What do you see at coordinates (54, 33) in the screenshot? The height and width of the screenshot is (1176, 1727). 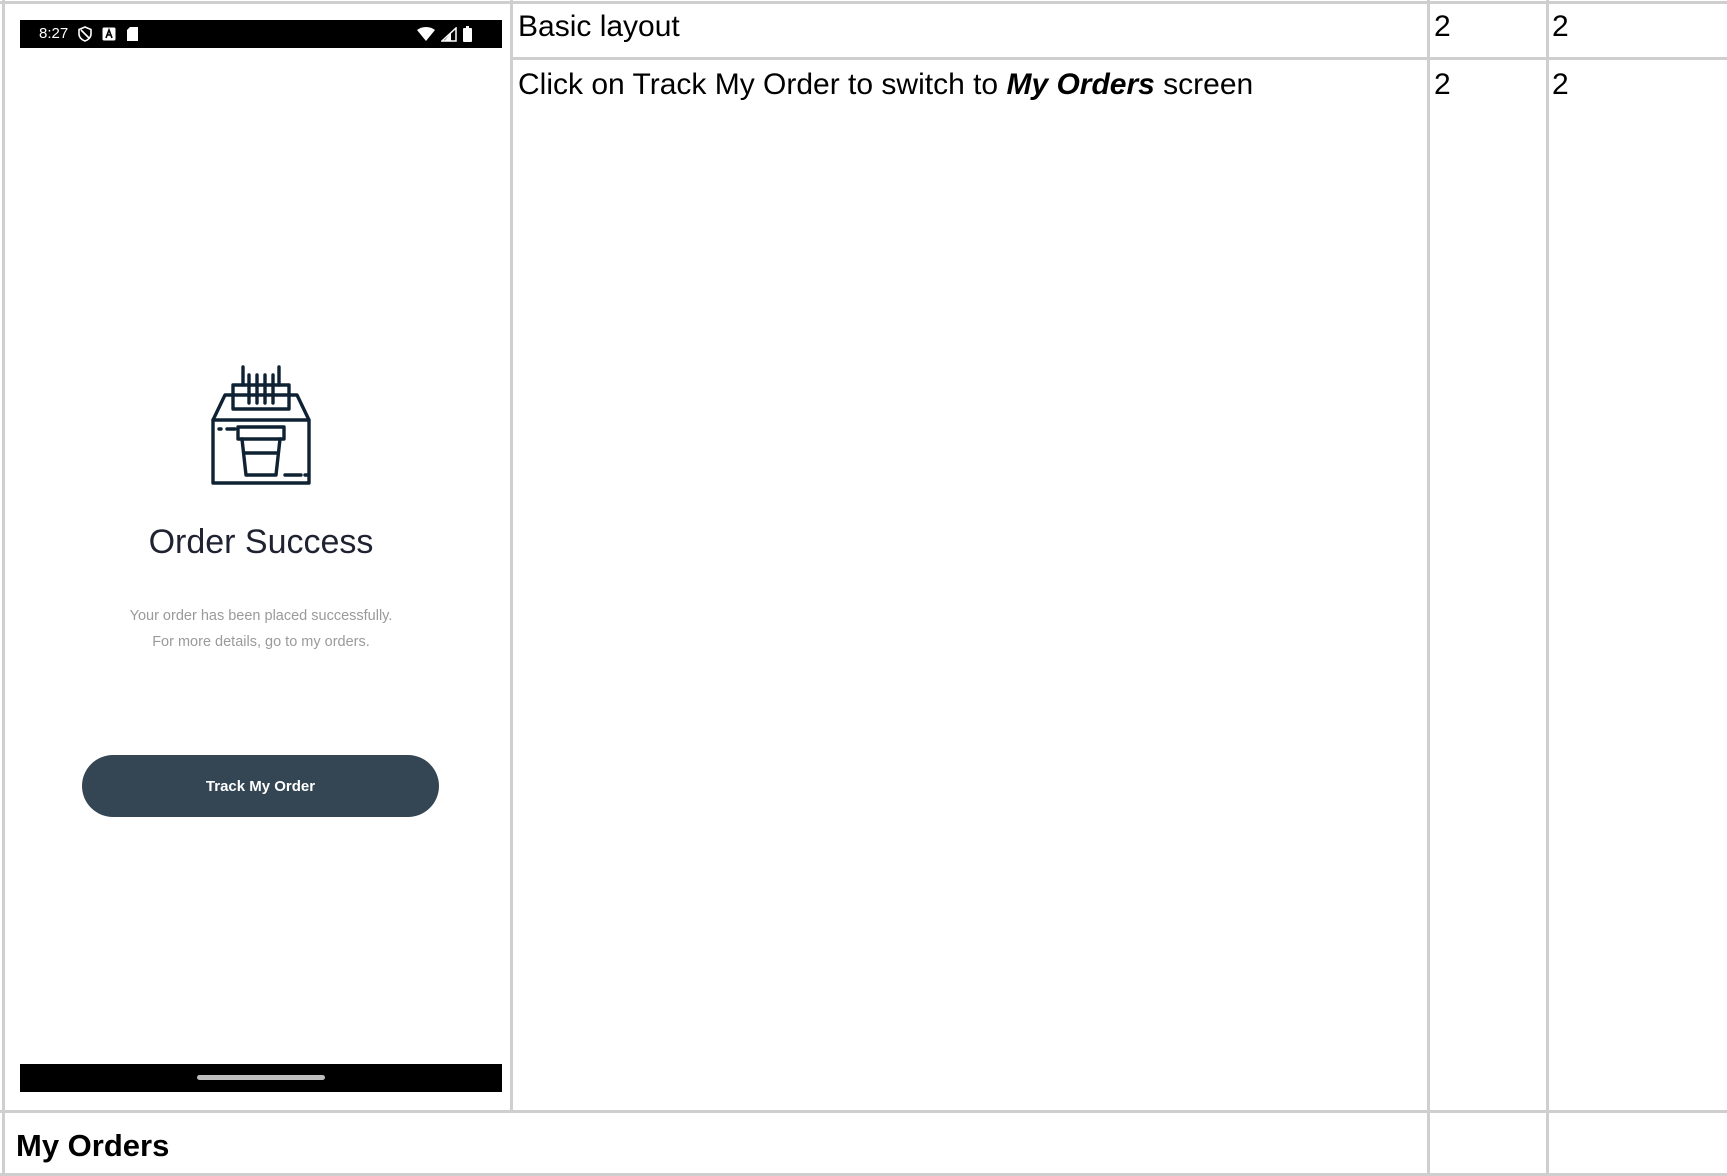 I see `status-time: 8:27` at bounding box center [54, 33].